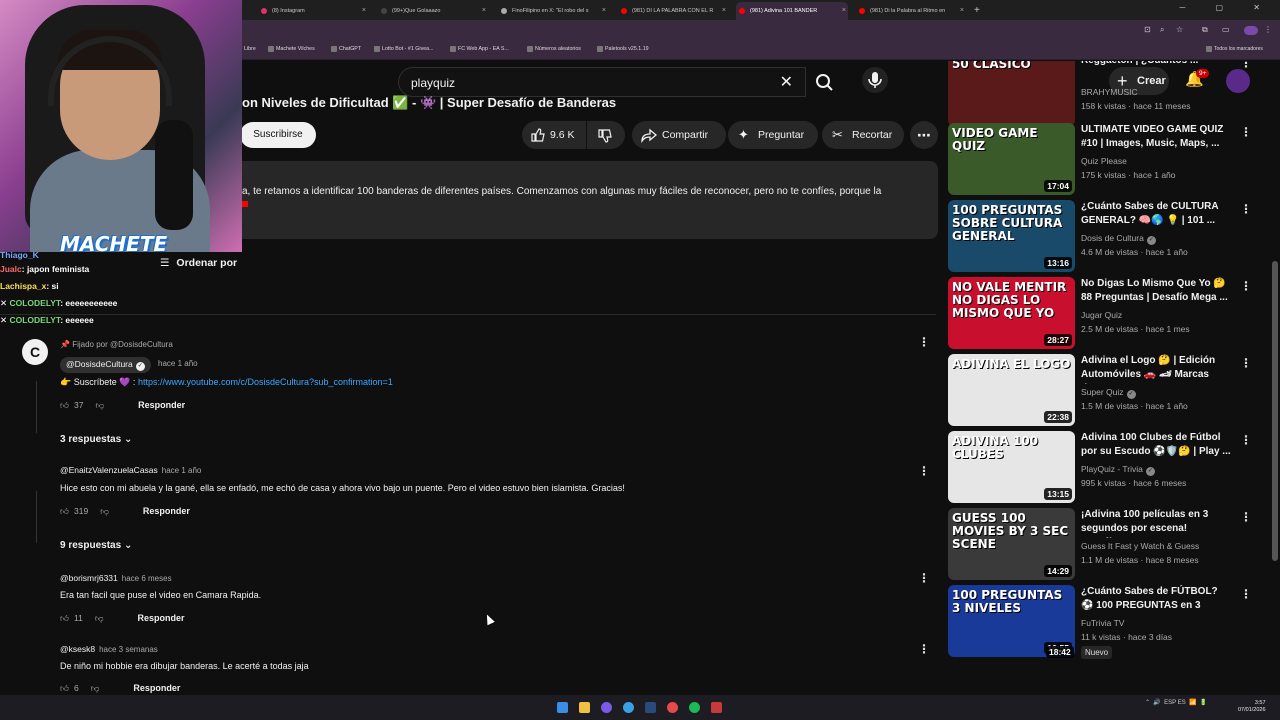  Describe the element at coordinates (35, 352) in the screenshot. I see `channel-avatar: C` at that location.